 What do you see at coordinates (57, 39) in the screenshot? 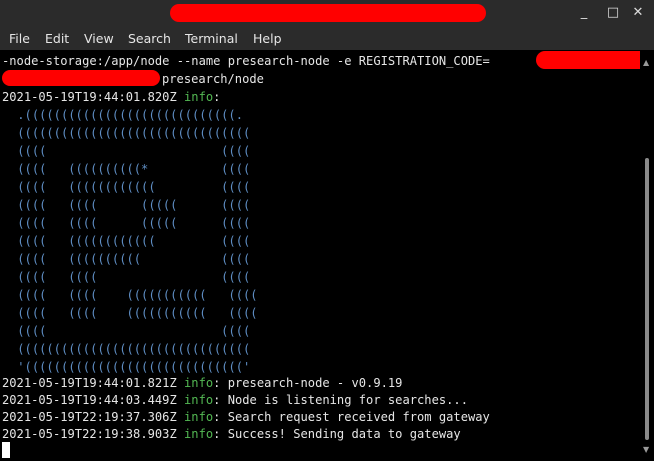
I see `menu-edit: Edit` at bounding box center [57, 39].